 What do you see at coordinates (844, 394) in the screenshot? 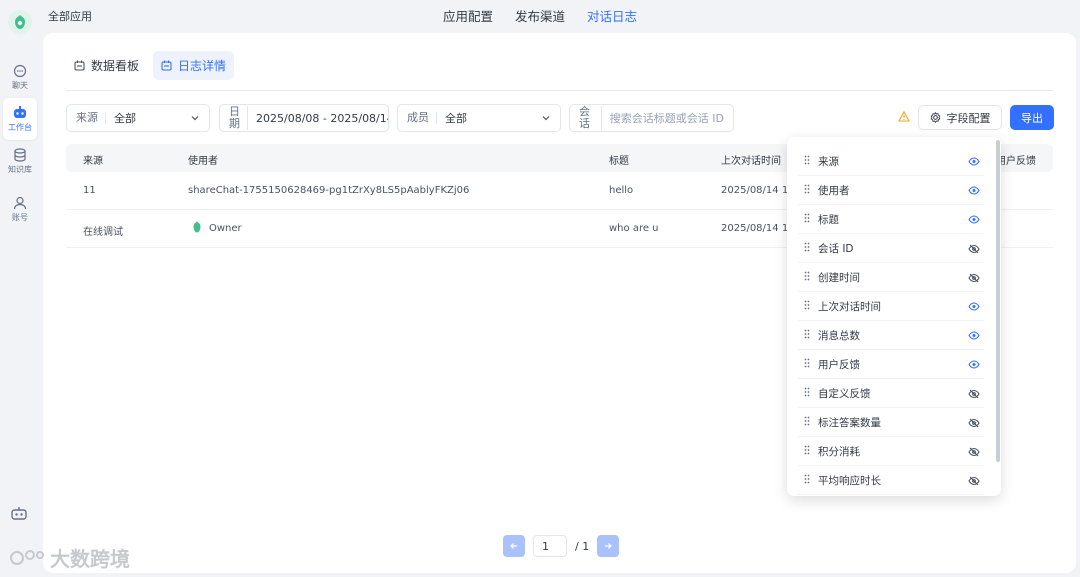
I see `field-config-item-label: 自定义反馈` at bounding box center [844, 394].